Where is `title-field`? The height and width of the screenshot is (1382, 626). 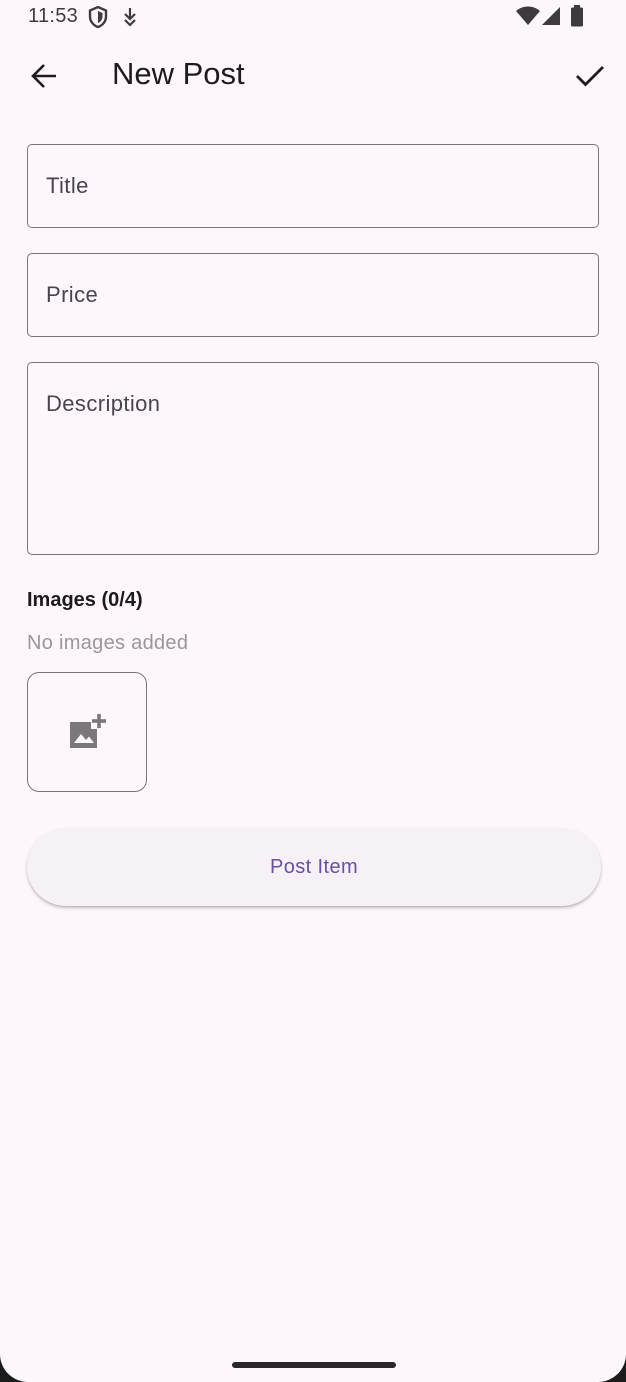 title-field is located at coordinates (313, 186).